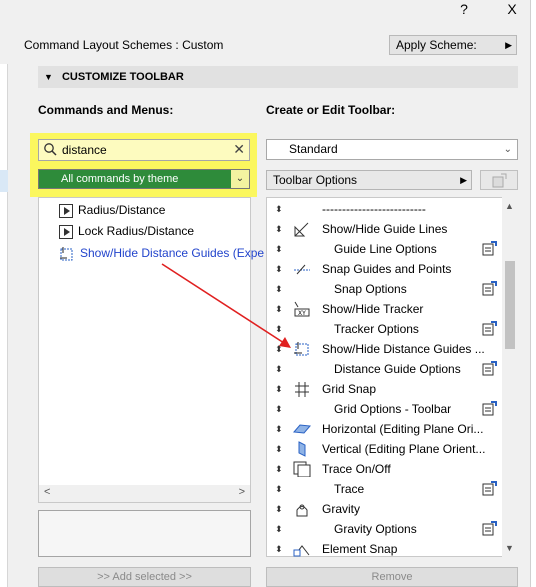 The image size is (536, 587). What do you see at coordinates (376, 329) in the screenshot?
I see `toolbar-item-label: Tracker Options` at bounding box center [376, 329].